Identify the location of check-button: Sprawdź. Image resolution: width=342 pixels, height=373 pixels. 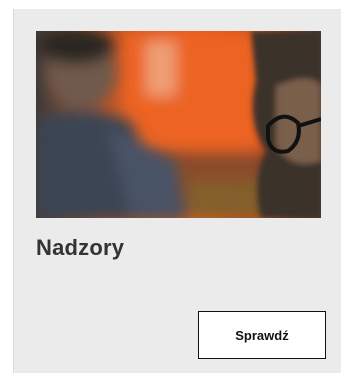
(262, 335).